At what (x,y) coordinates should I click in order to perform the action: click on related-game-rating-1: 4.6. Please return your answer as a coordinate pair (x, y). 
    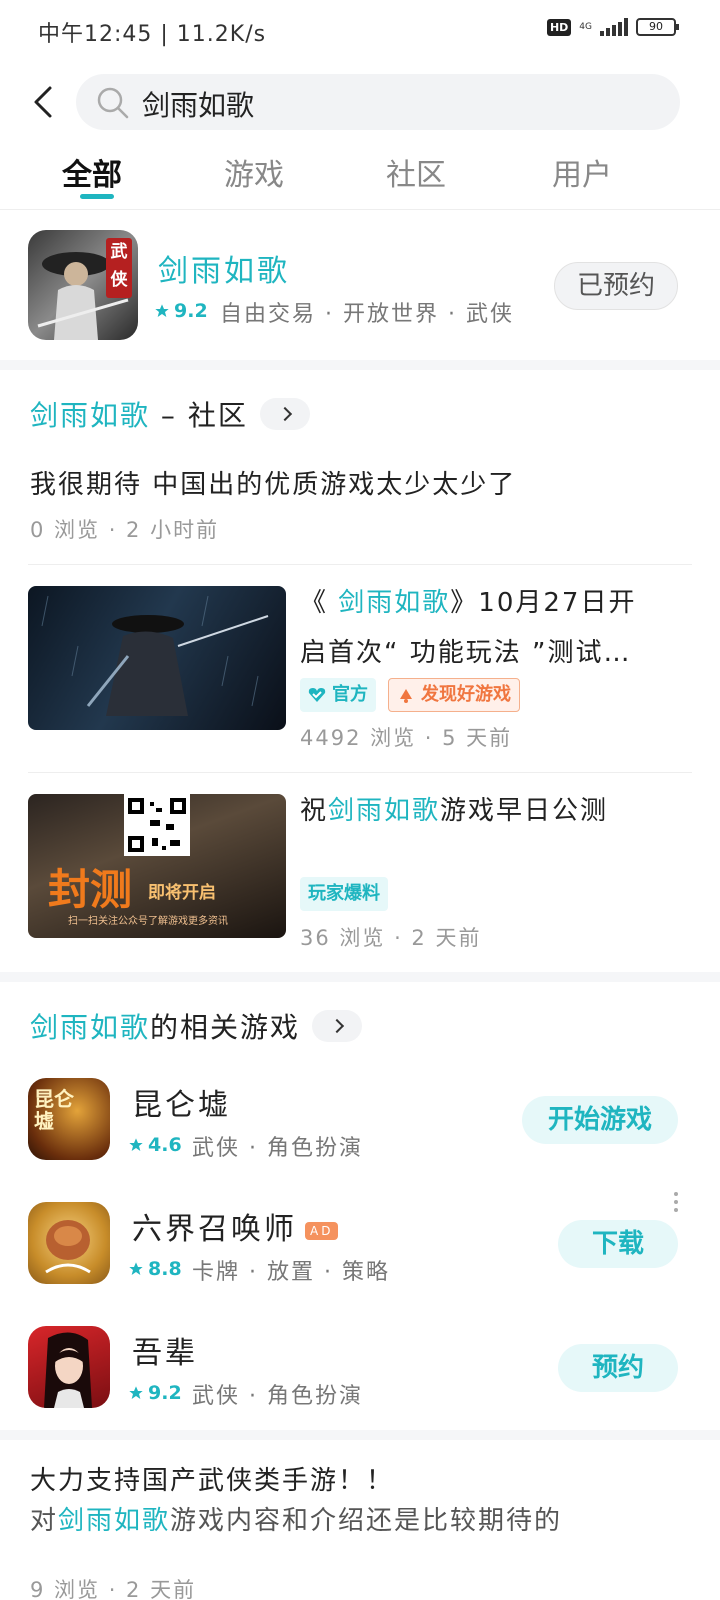
    Looking at the image, I should click on (155, 1145).